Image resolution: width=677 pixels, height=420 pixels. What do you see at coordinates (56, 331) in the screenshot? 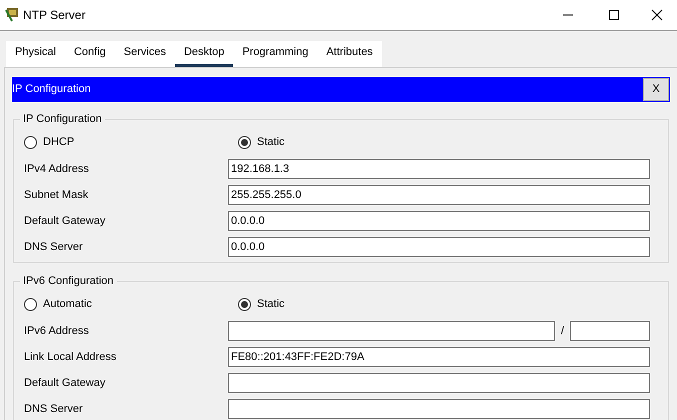
I see `field-label: IPv6 Address` at bounding box center [56, 331].